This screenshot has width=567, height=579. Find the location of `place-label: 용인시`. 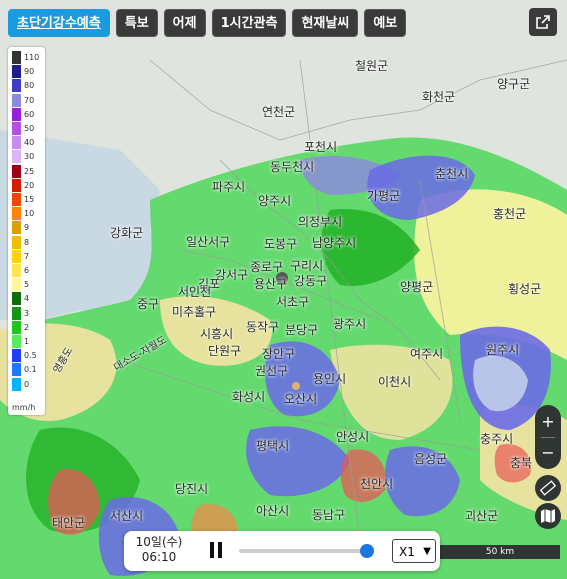

place-label: 용인시 is located at coordinates (330, 379).